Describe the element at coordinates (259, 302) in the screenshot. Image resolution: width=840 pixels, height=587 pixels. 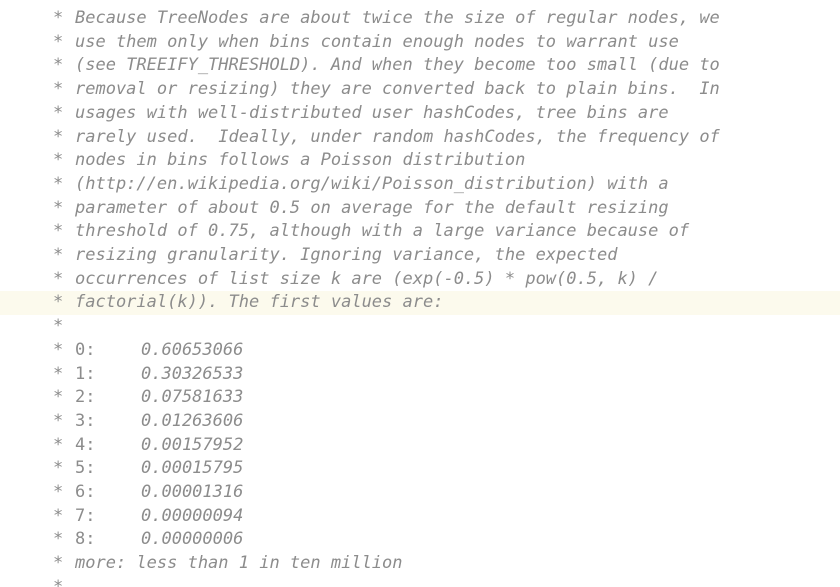
I see `comment-text: factorial(k)). The first values are:` at that location.